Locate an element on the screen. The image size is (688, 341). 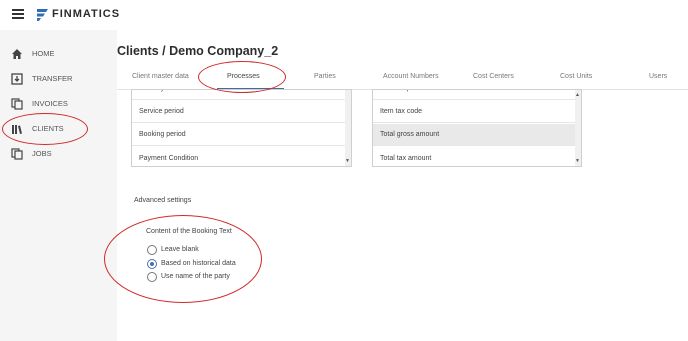
radio-label: Leave blank is located at coordinates (180, 249).